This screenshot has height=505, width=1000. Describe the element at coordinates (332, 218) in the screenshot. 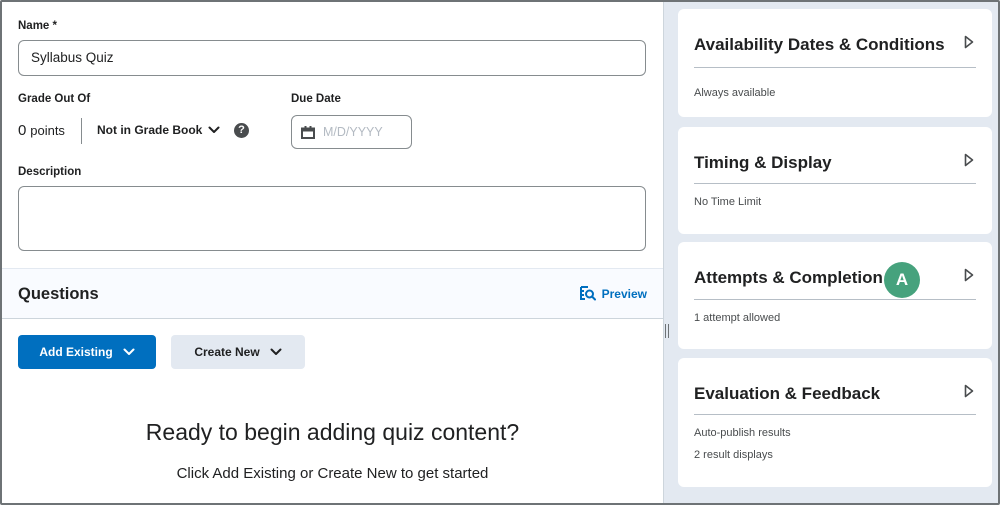

I see `description-input` at that location.